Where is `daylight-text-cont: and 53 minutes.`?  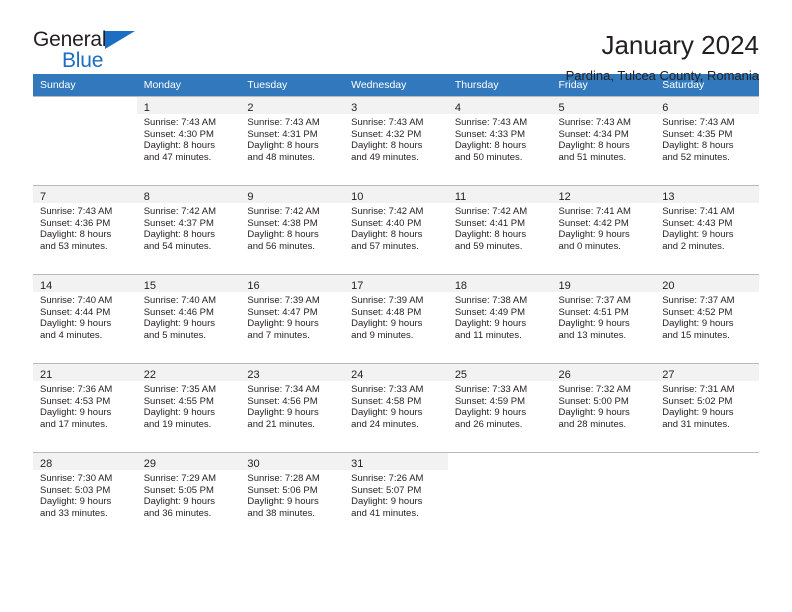
daylight-text-cont: and 53 minutes. is located at coordinates (74, 246).